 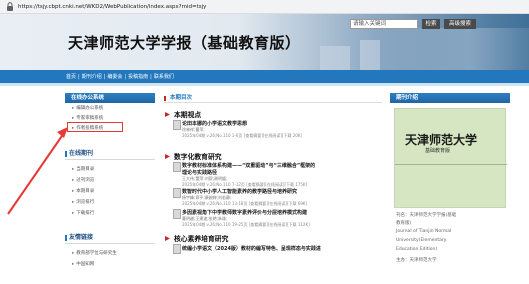 What do you see at coordinates (184, 43) in the screenshot?
I see `site-title: 天津师范大学学报（基础教育版）` at bounding box center [184, 43].